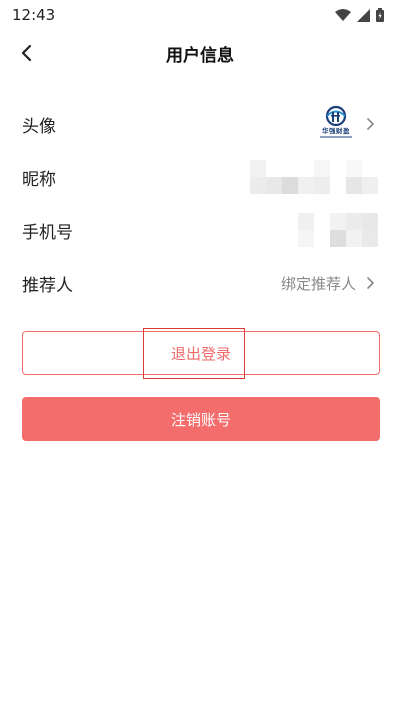 This screenshot has height=711, width=400. I want to click on avatar-row-right: 华强财盈, so click(347, 124).